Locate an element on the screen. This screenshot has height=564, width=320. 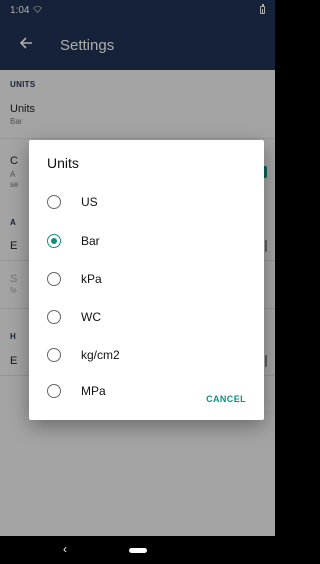
cancel-button: CANCEL is located at coordinates (226, 399).